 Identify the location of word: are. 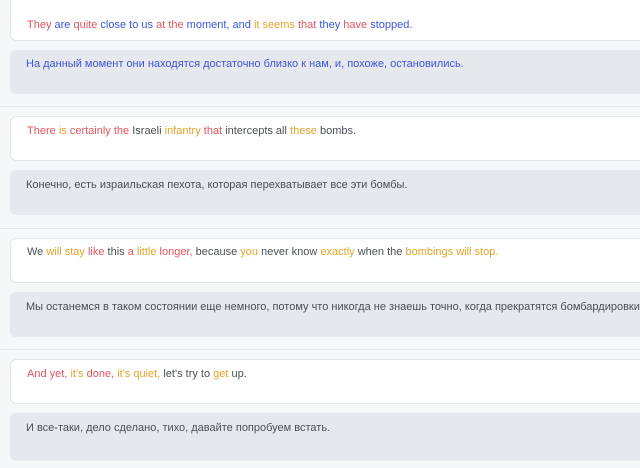
(63, 25).